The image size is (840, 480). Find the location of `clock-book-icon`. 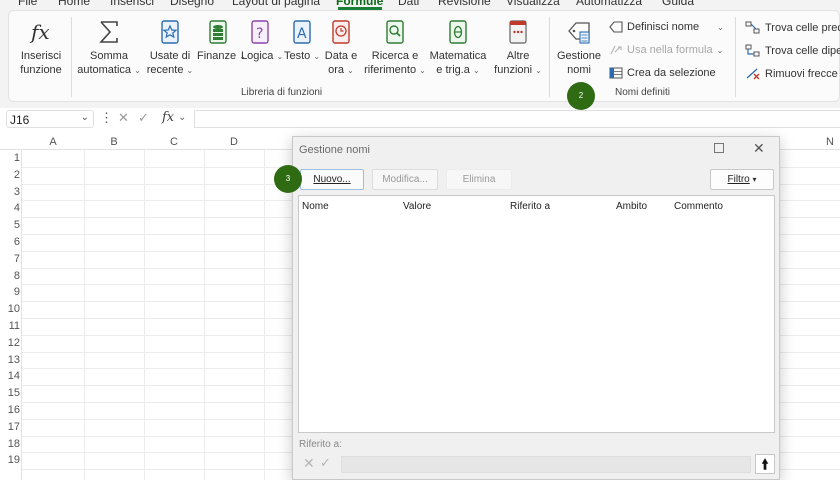

clock-book-icon is located at coordinates (341, 32).